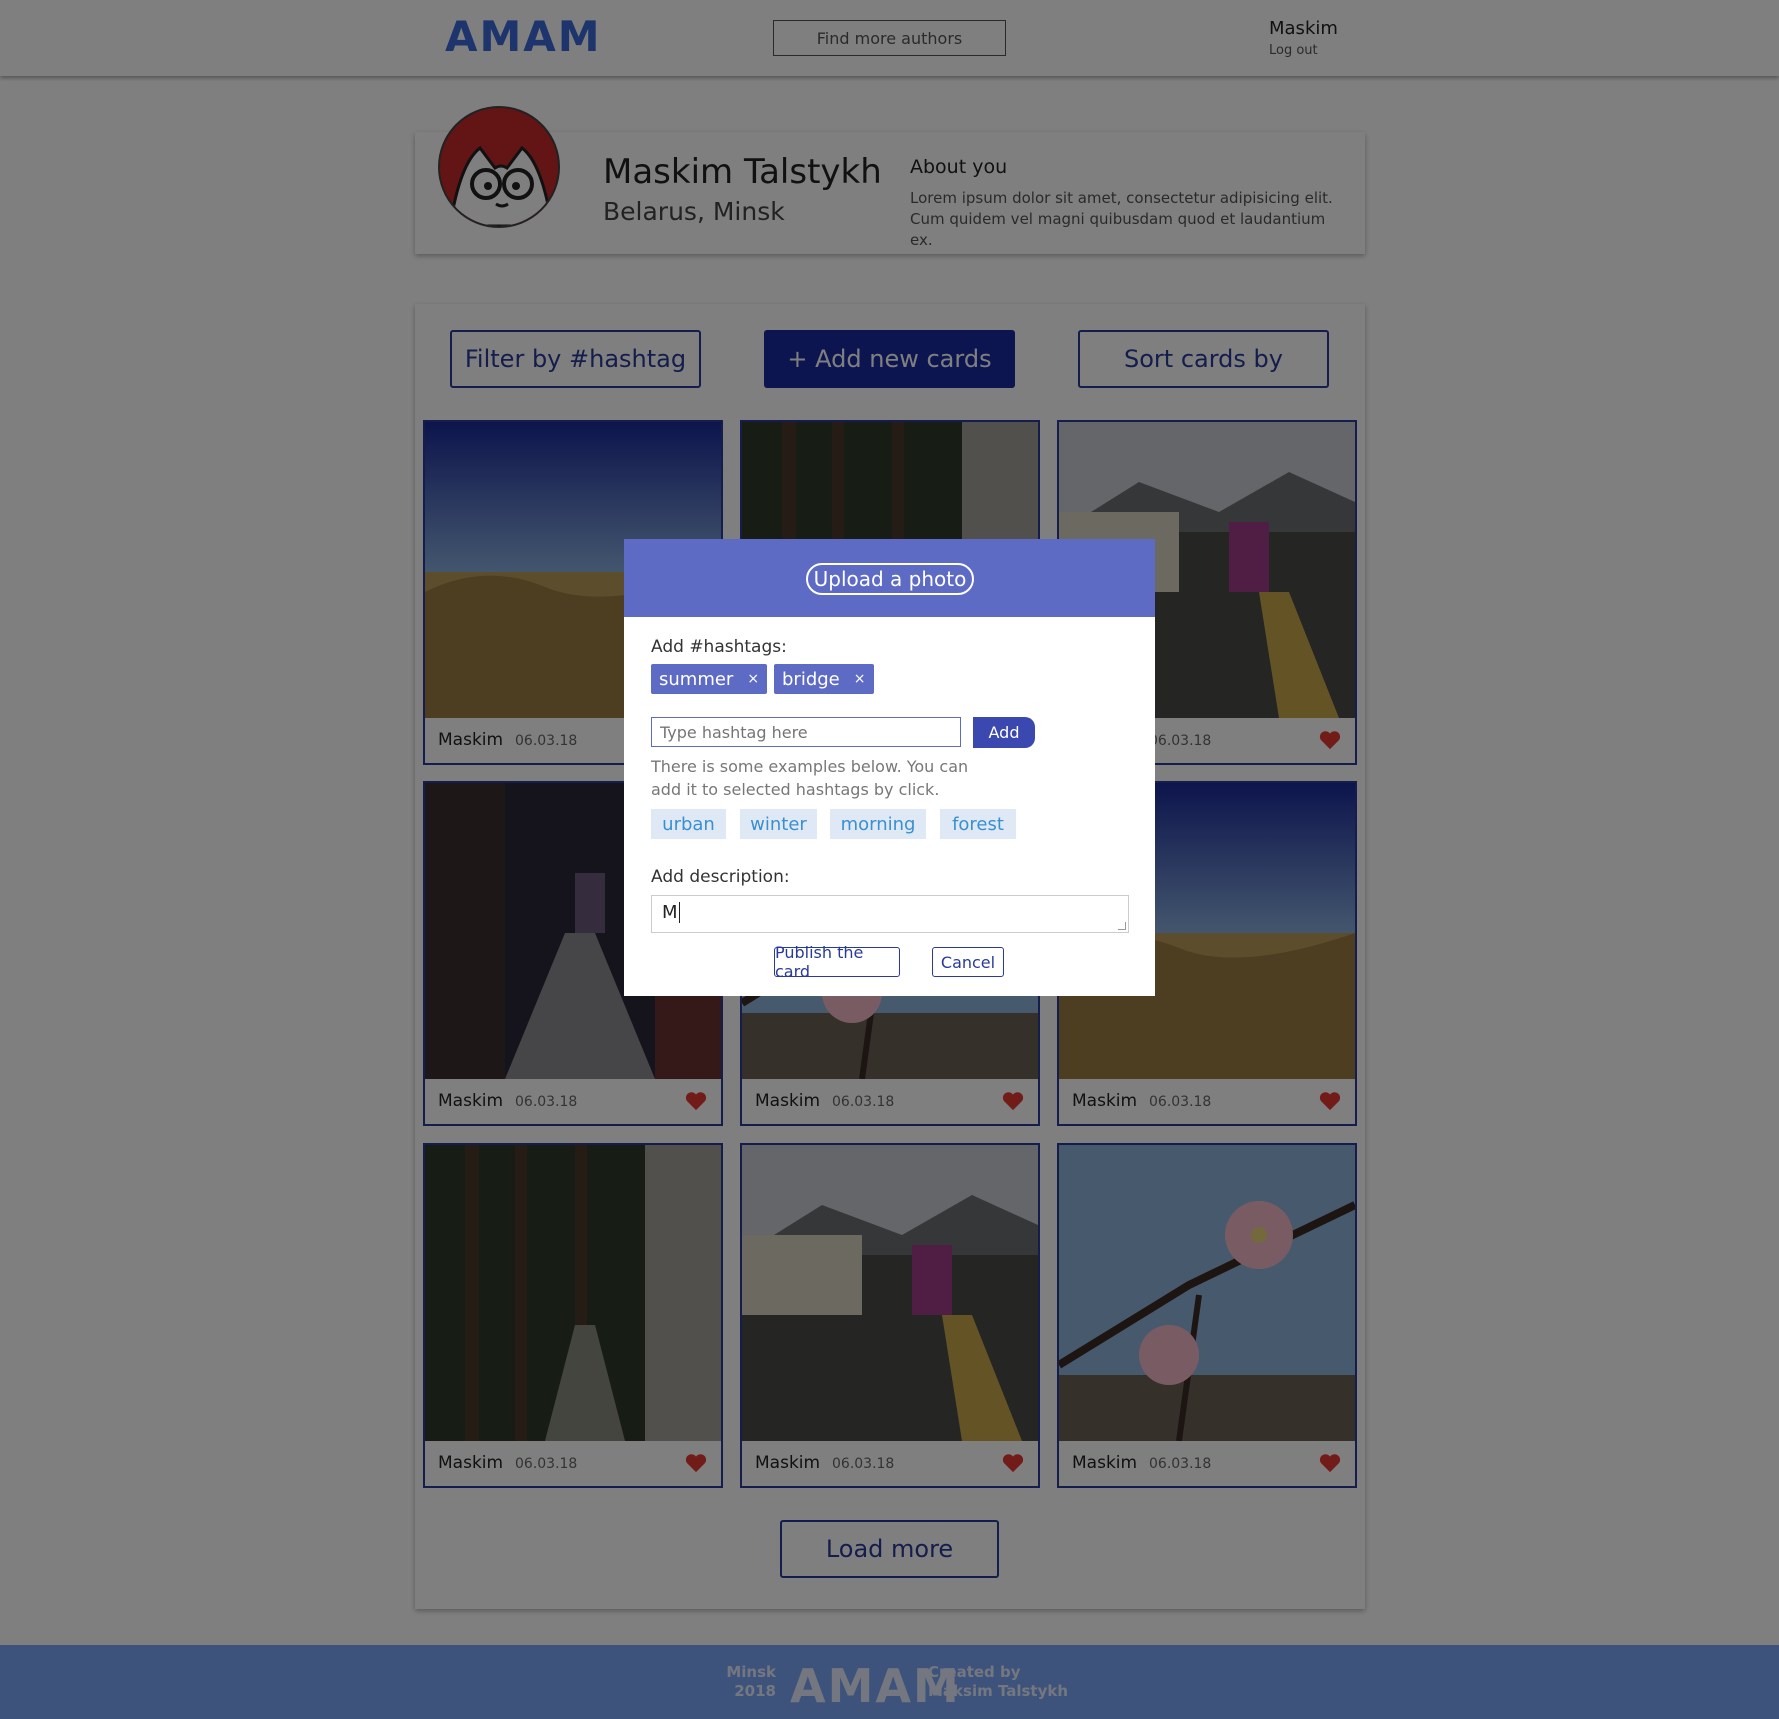 The width and height of the screenshot is (1779, 1719). I want to click on suggested-tag-urban: urban, so click(688, 824).